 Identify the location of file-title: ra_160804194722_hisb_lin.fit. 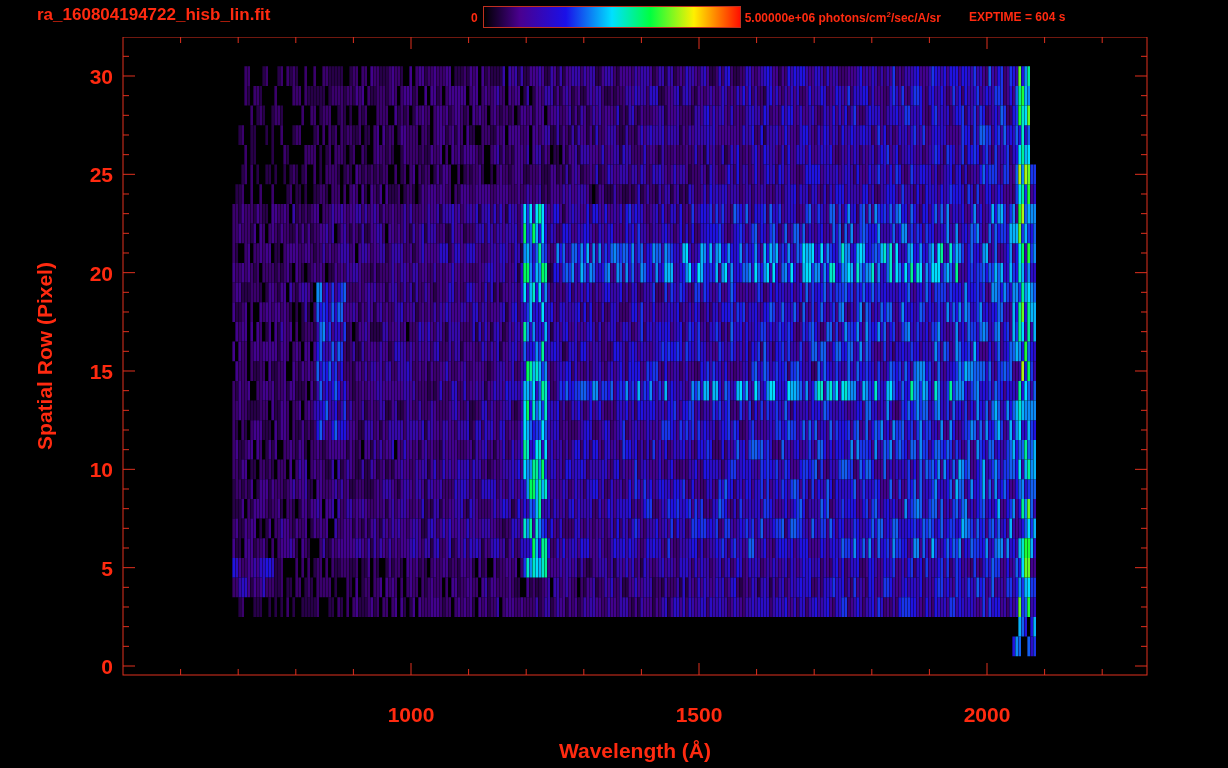
(154, 15).